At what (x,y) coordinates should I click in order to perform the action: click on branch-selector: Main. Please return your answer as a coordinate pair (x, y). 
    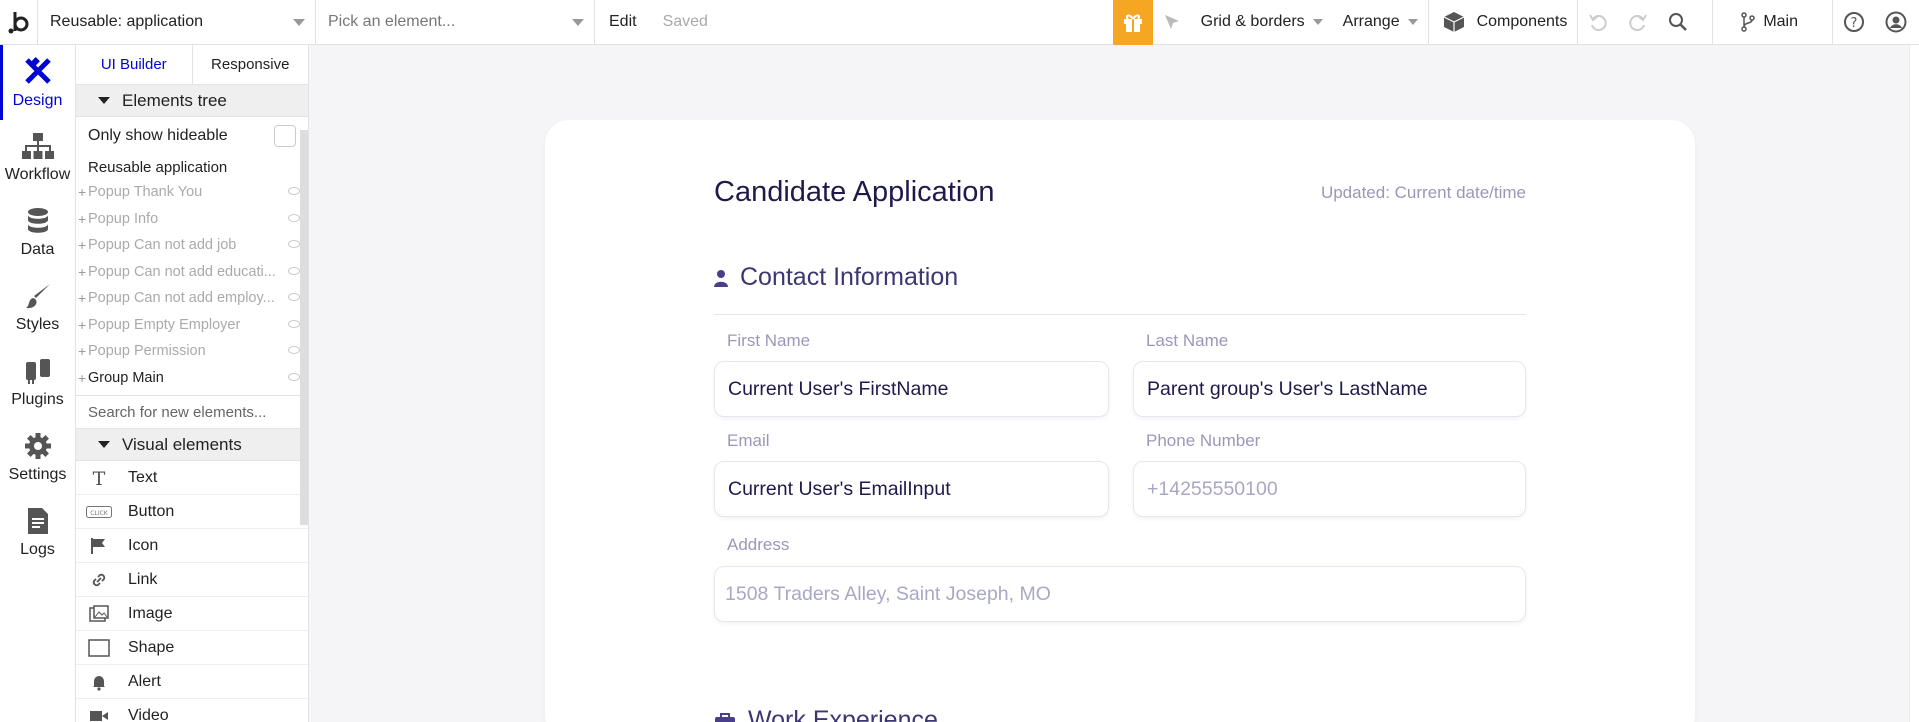
    Looking at the image, I should click on (1772, 22).